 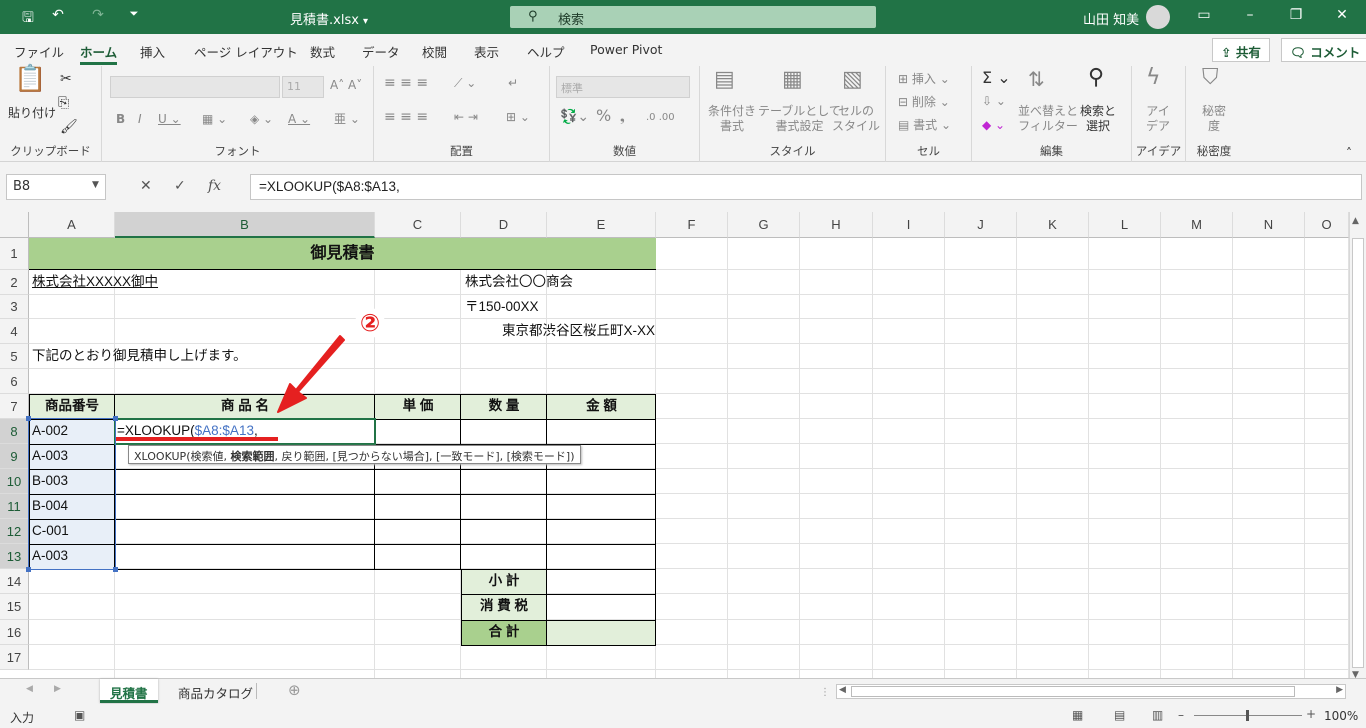 What do you see at coordinates (924, 79) in the screenshot?
I see `insert-cells-button: ⊞ 挿入 ⌄` at bounding box center [924, 79].